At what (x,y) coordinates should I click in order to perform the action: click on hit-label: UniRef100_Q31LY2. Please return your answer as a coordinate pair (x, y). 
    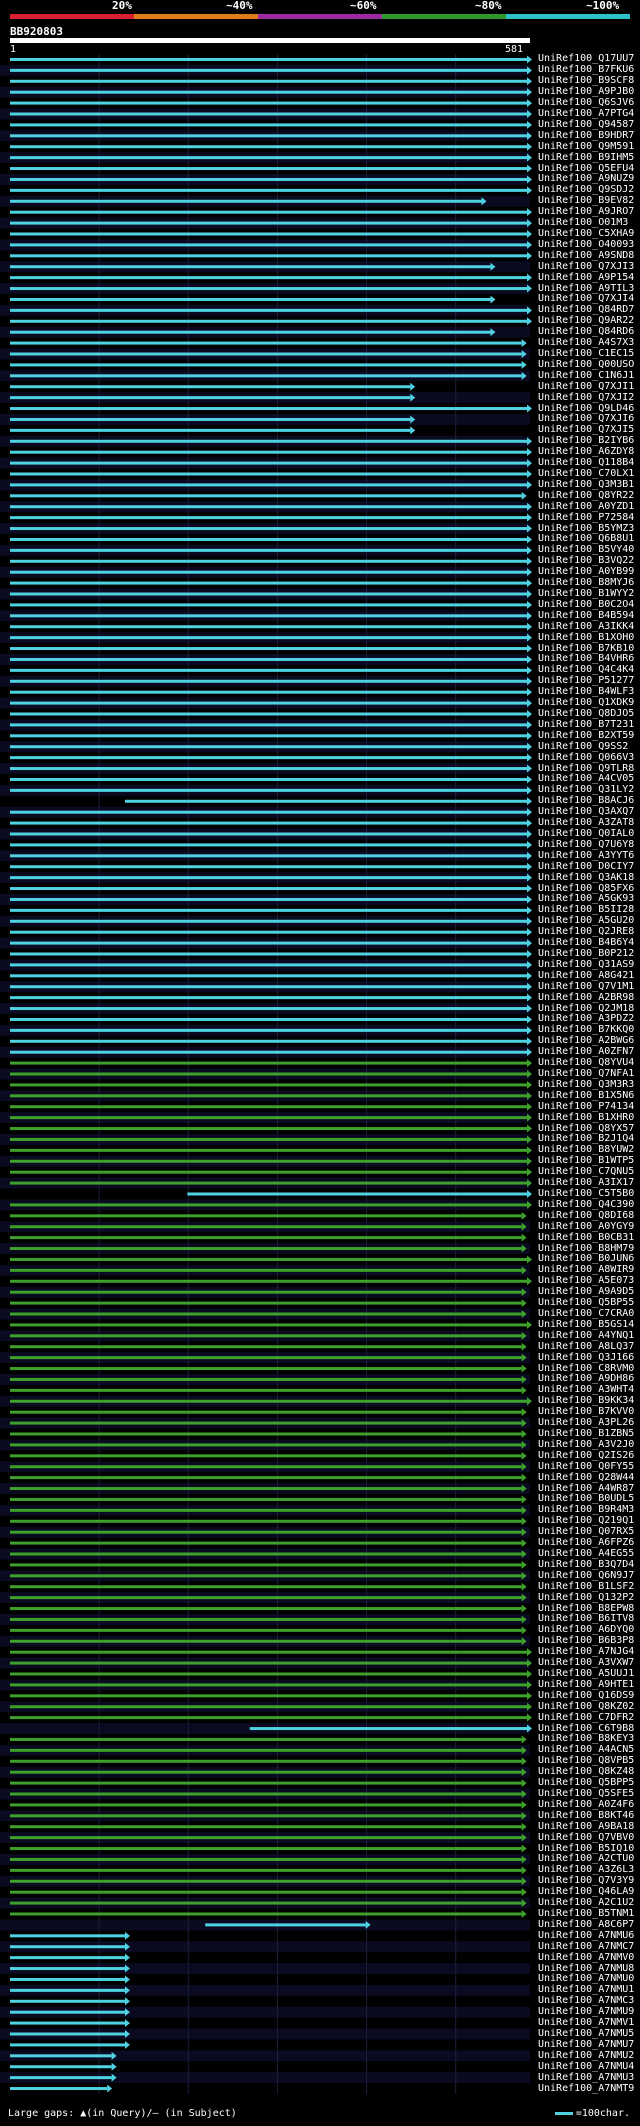
    Looking at the image, I should click on (586, 790).